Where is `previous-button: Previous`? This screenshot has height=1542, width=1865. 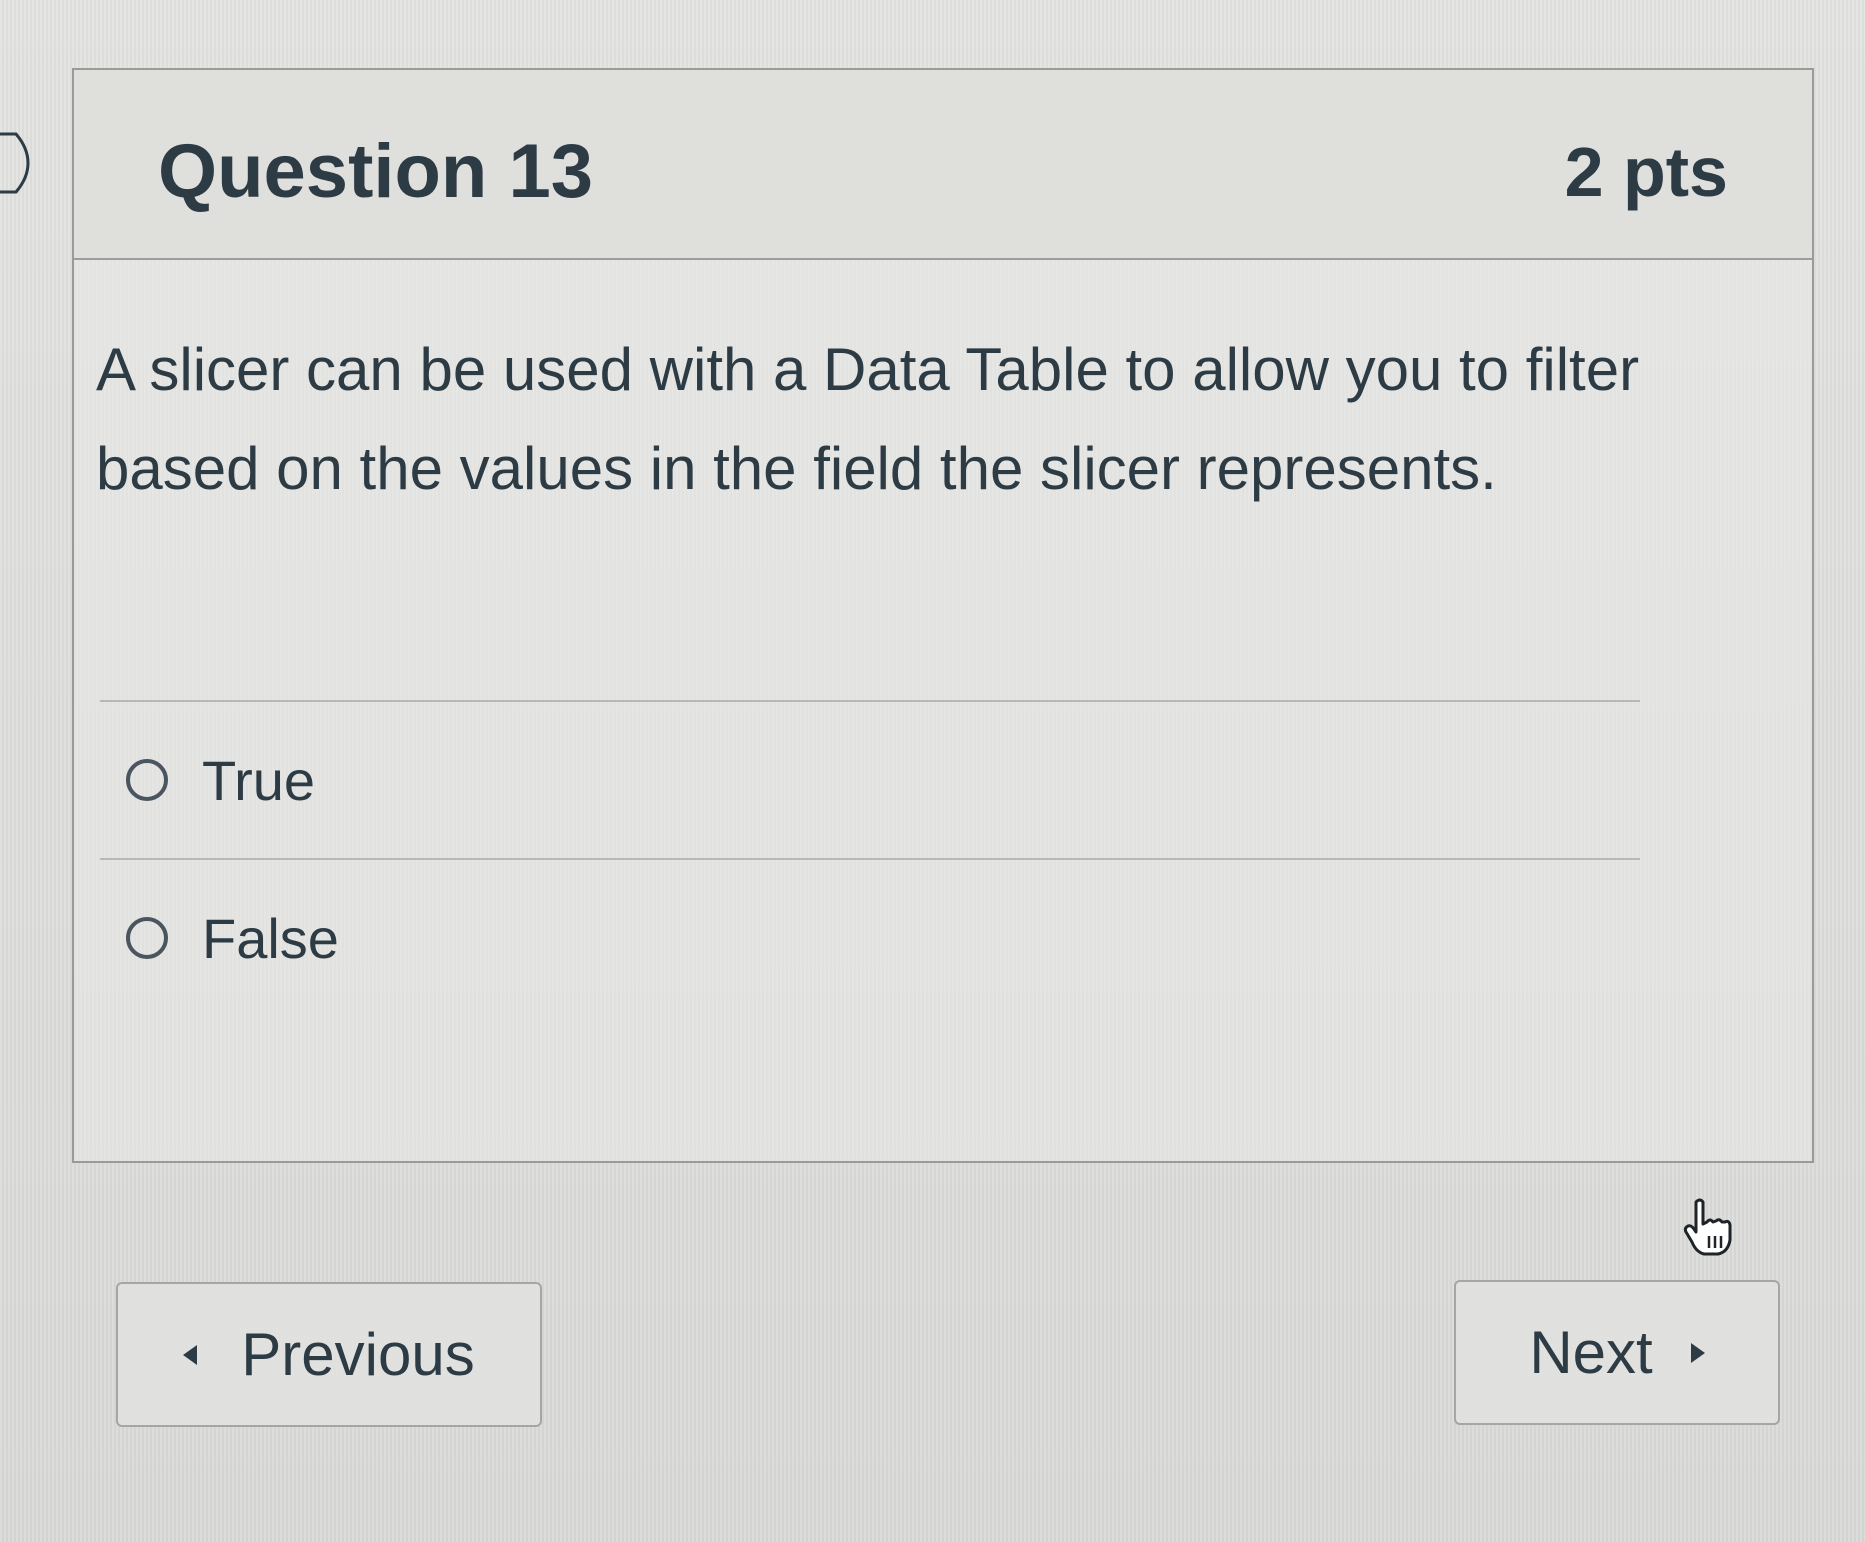
previous-button: Previous is located at coordinates (329, 1354).